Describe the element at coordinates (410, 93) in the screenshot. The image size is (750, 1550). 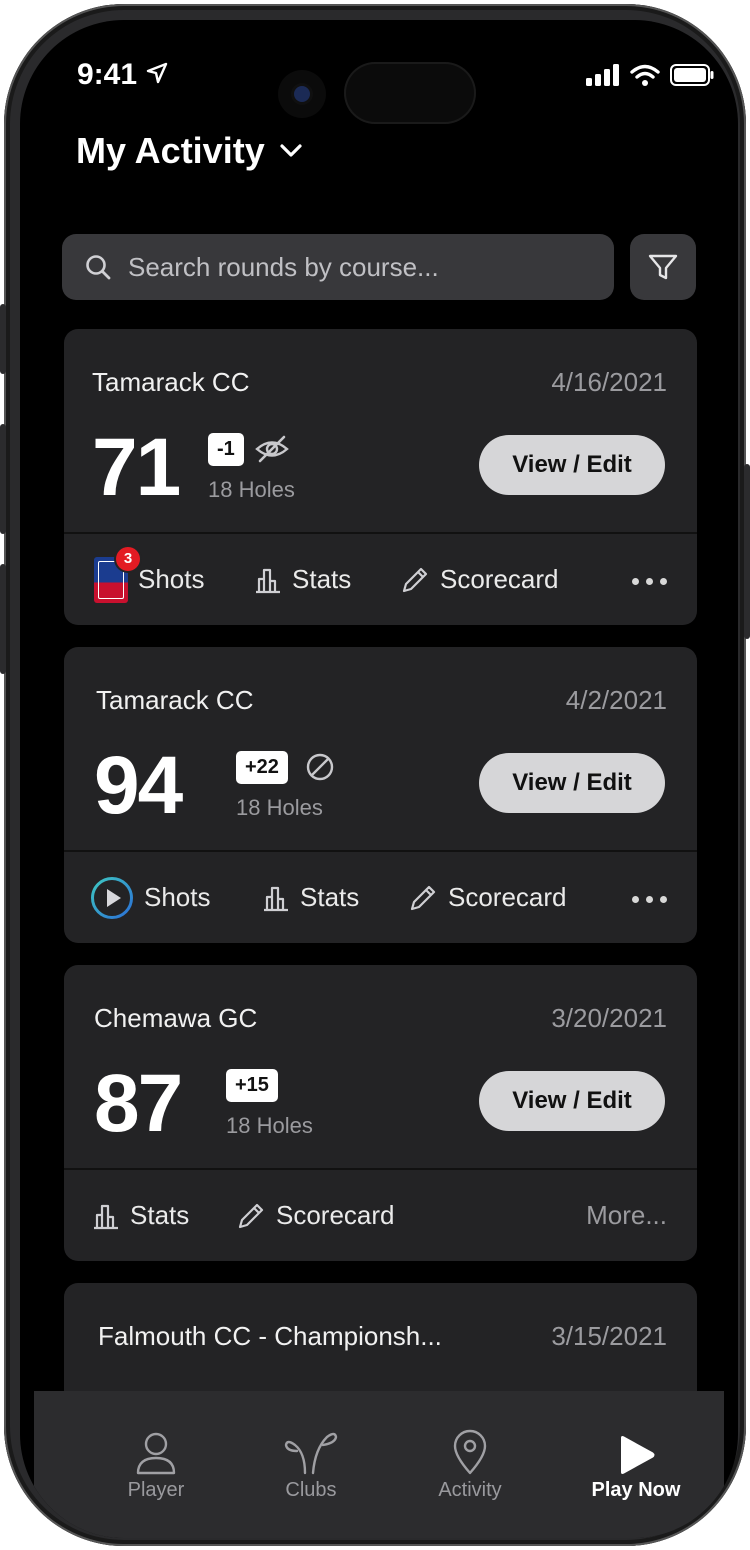
I see `dynamic-island` at that location.